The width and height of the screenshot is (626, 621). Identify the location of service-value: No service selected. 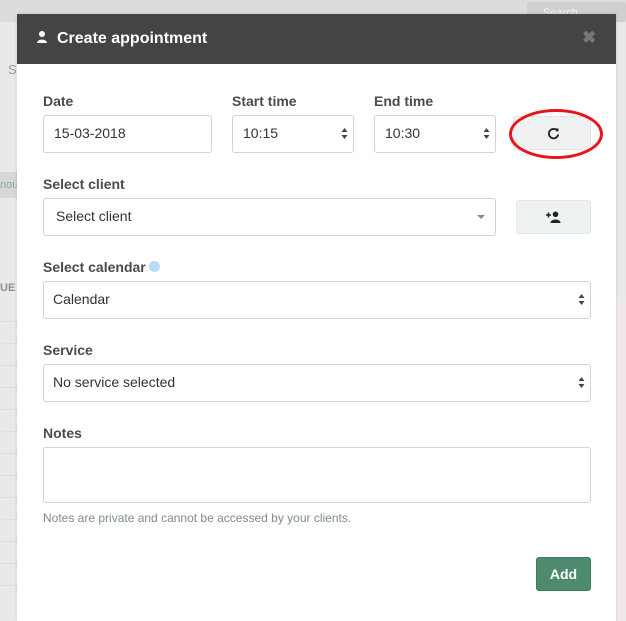
(114, 382).